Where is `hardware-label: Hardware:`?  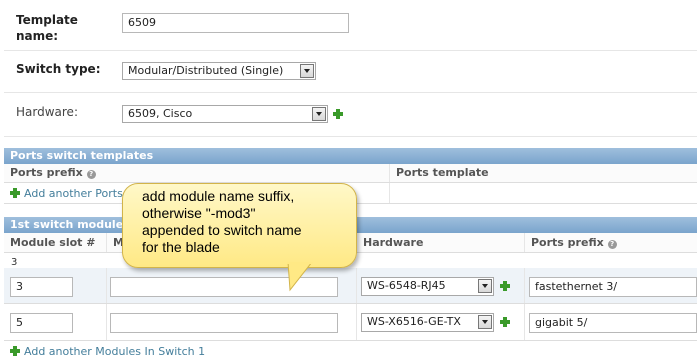 hardware-label: Hardware: is located at coordinates (47, 112).